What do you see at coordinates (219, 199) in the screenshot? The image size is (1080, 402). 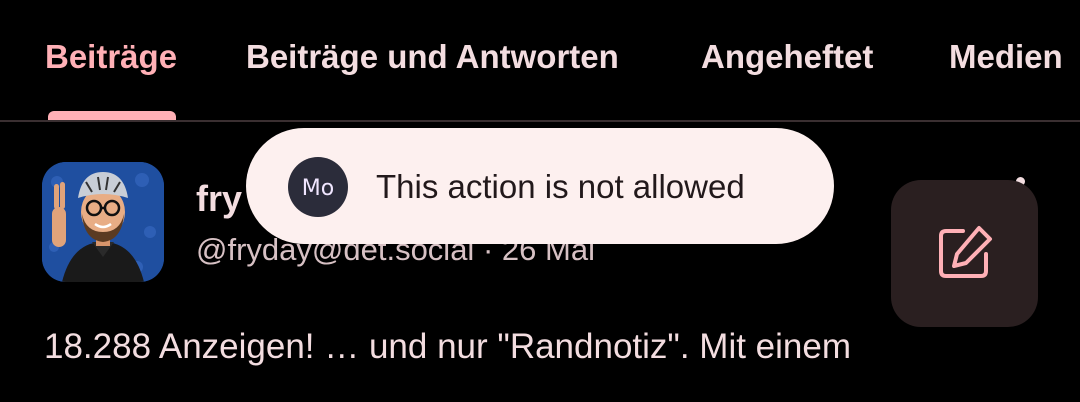 I see `display-name: fry` at bounding box center [219, 199].